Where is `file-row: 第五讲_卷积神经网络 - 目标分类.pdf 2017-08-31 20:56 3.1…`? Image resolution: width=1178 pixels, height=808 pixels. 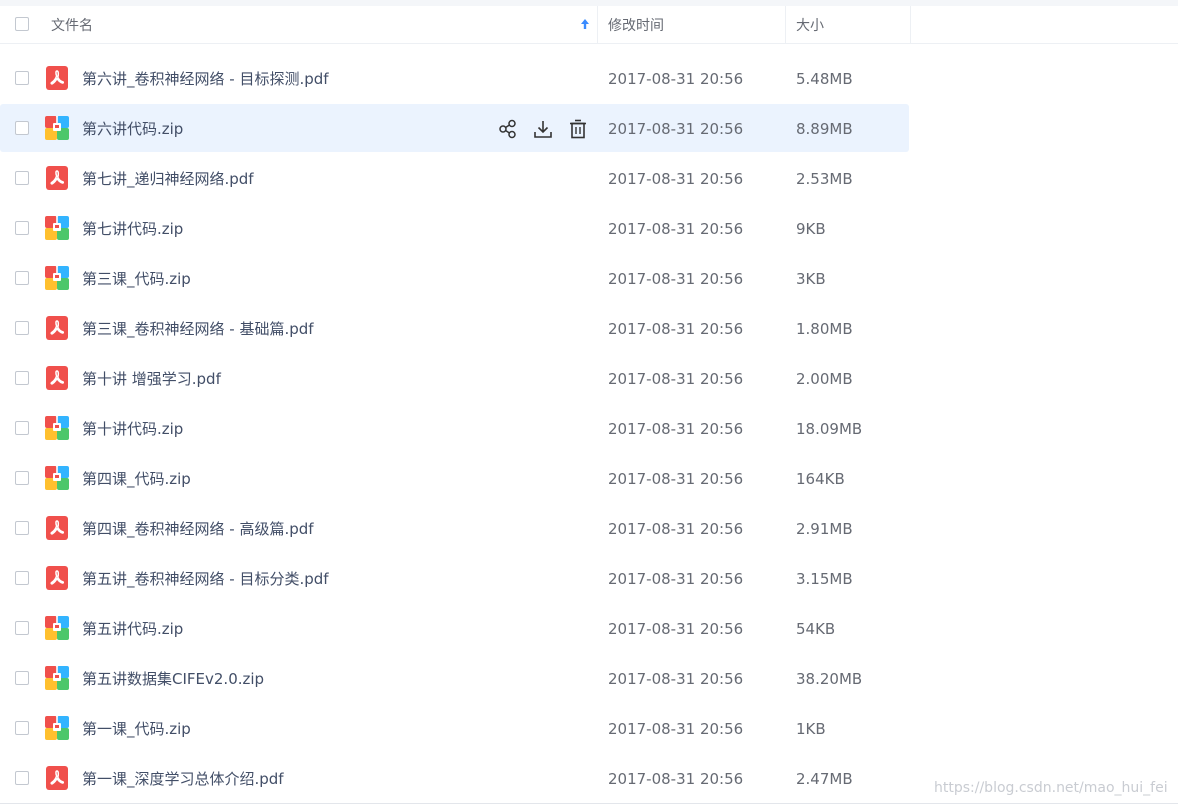 file-row: 第五讲_卷积神经网络 - 目标分类.pdf 2017-08-31 20:56 3.1… is located at coordinates (589, 579).